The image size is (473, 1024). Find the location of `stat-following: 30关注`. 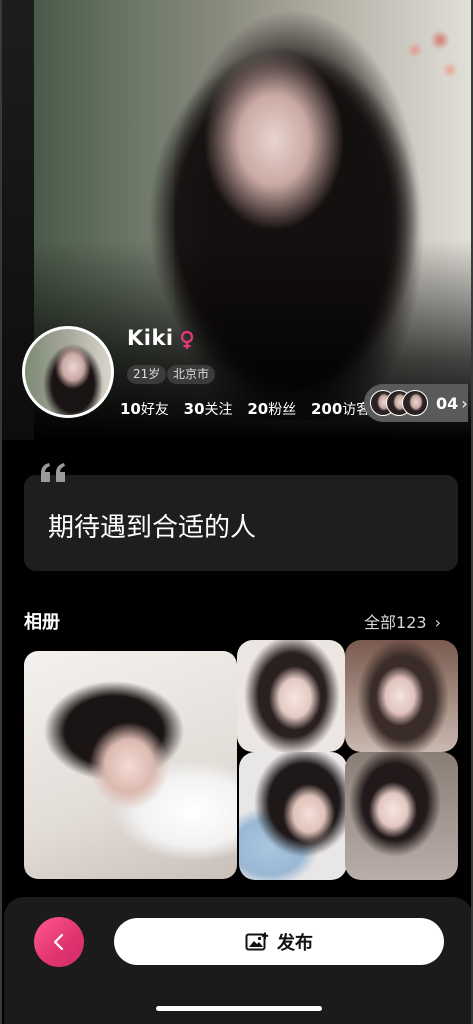

stat-following: 30关注 is located at coordinates (208, 409).